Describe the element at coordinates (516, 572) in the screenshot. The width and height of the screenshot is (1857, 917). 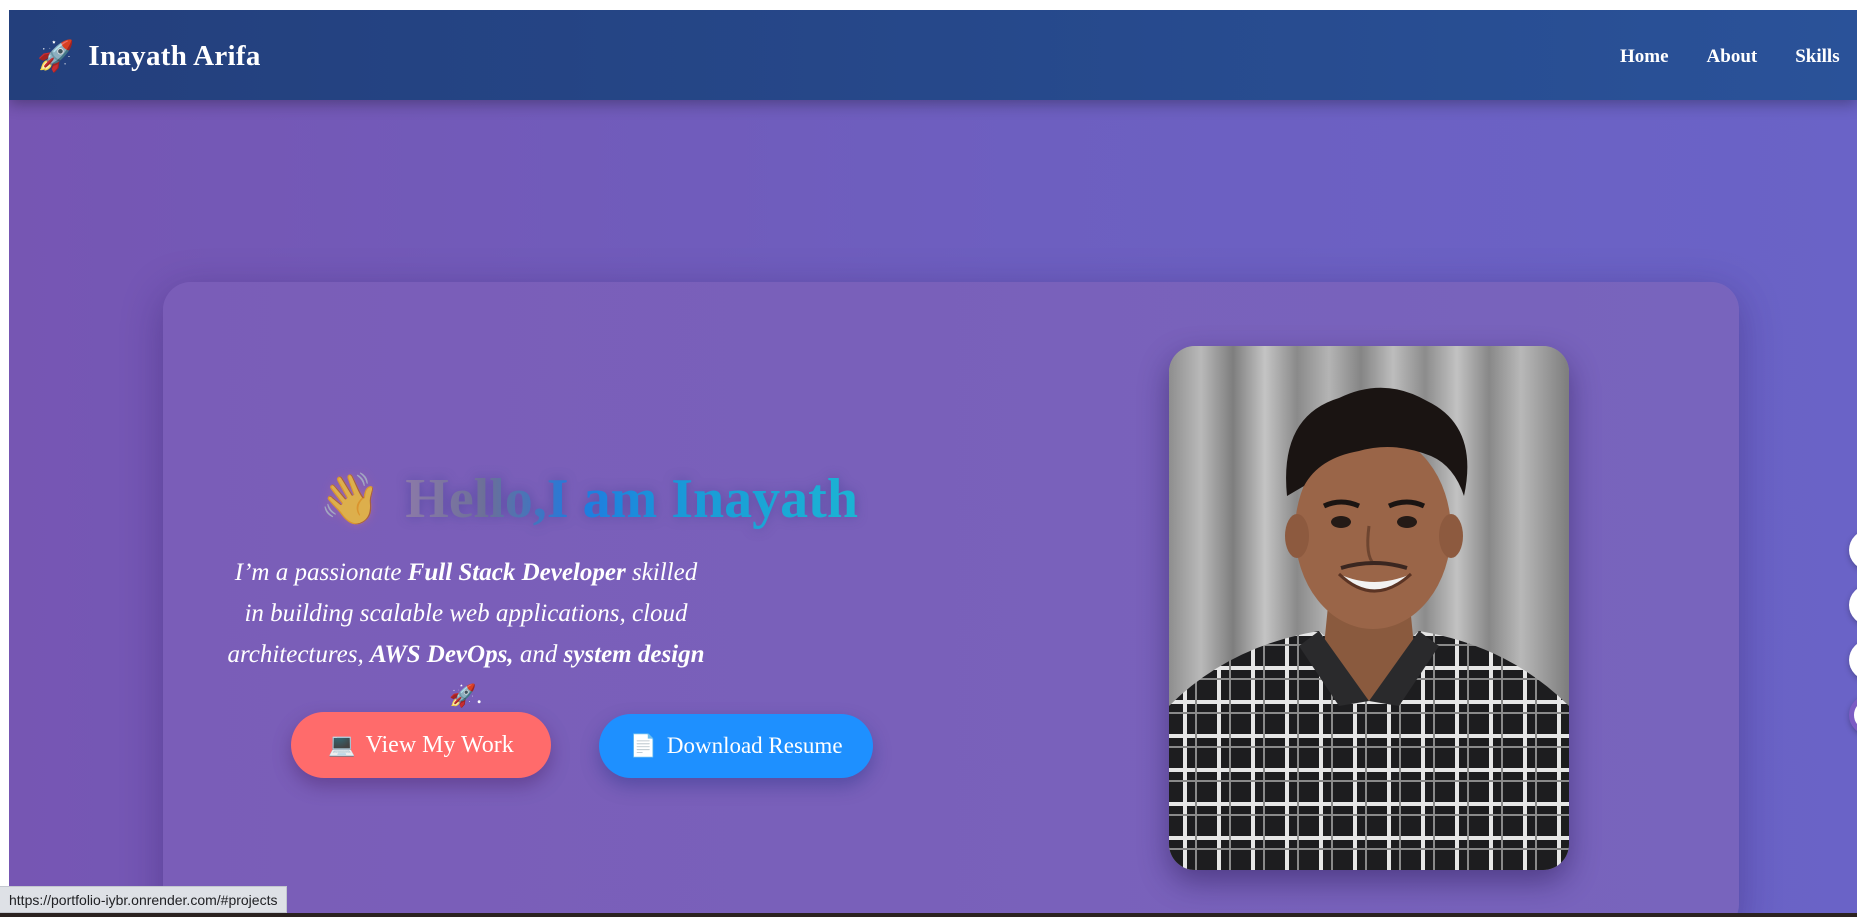
I see `desc-highlight-role: Full Stack Developer` at that location.